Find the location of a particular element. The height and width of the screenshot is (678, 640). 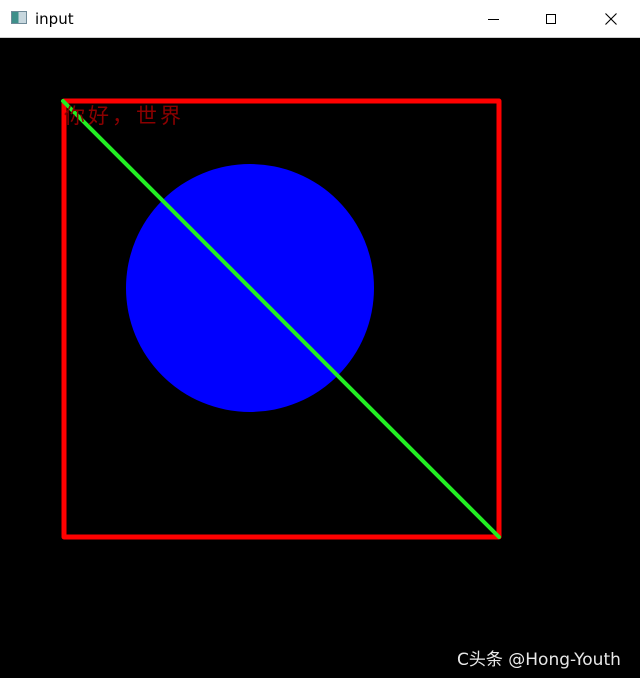

minimize-icon is located at coordinates (493, 19).